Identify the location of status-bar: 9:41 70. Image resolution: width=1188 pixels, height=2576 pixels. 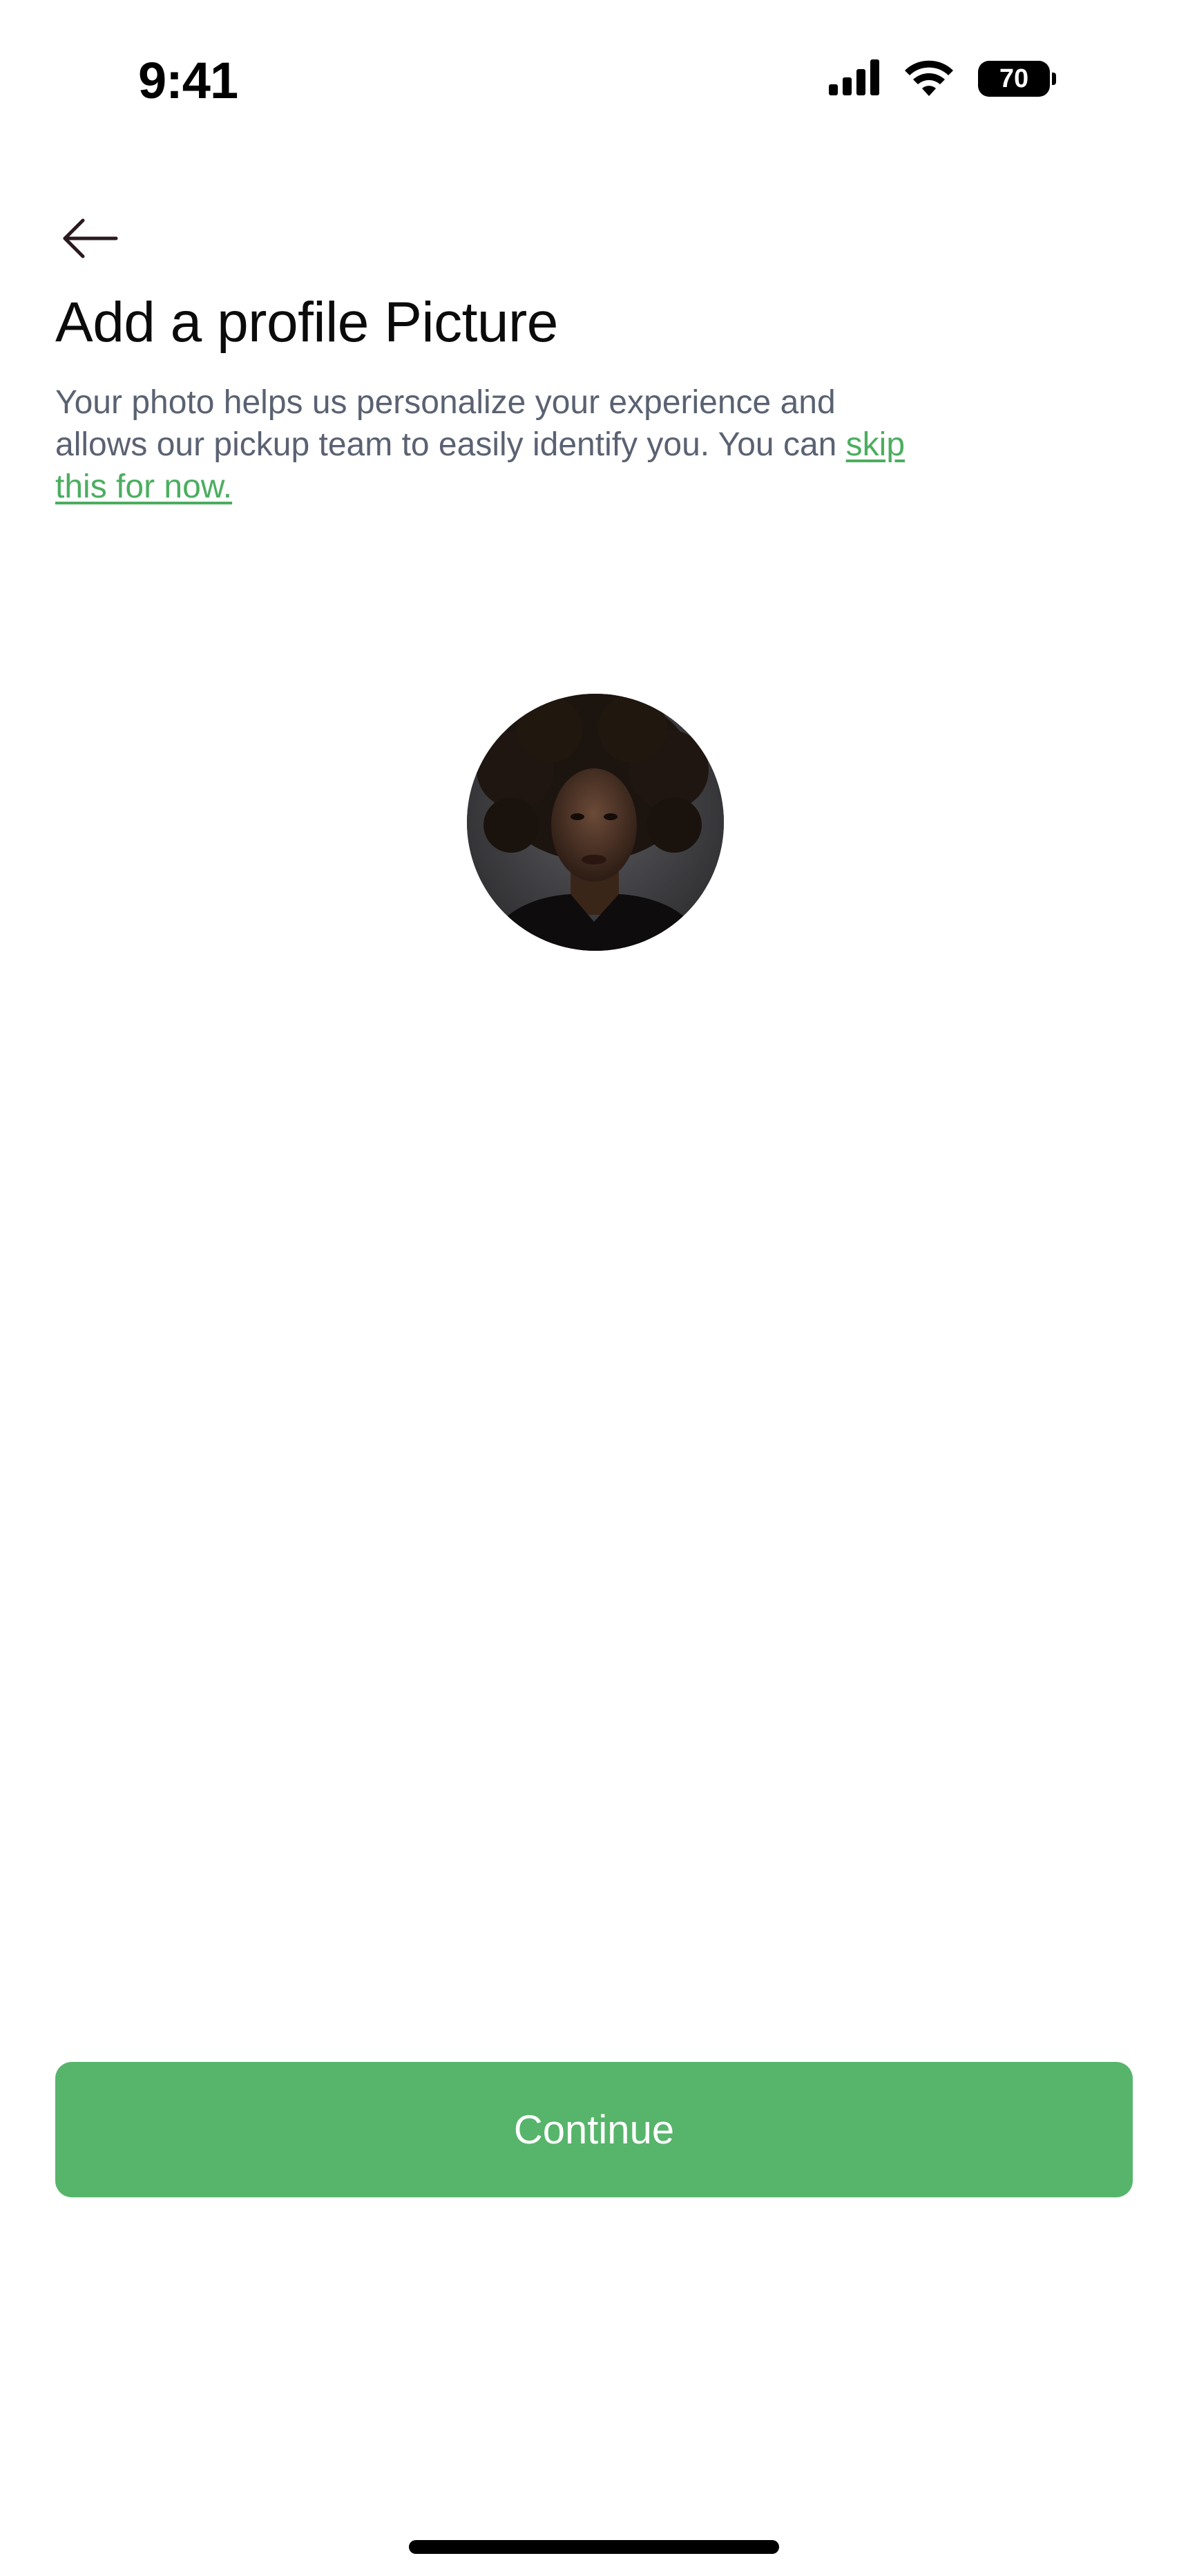
(594, 79).